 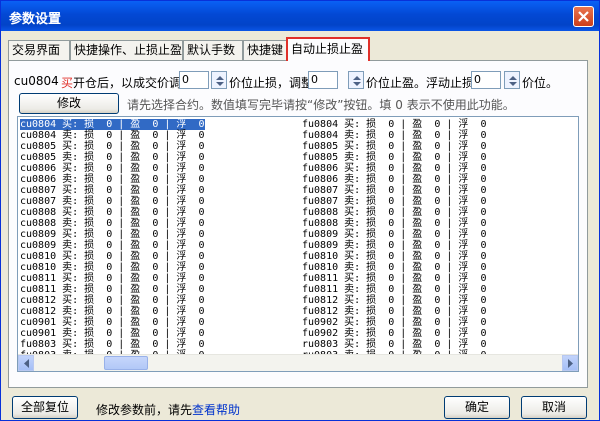 I want to click on takeprofit-spinner, so click(x=356, y=80).